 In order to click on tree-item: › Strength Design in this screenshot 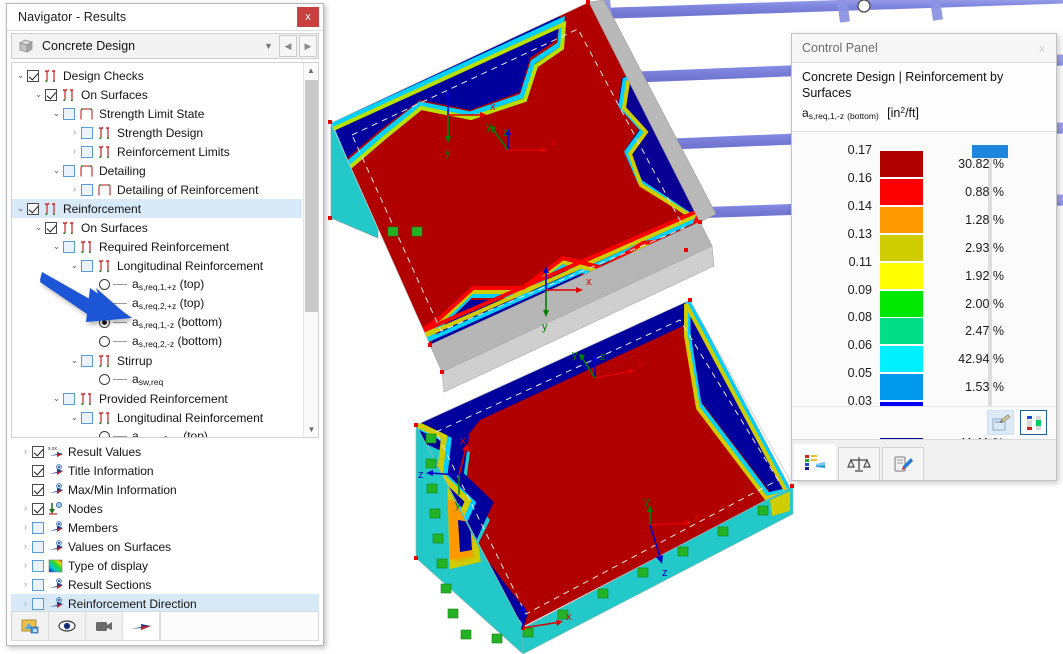, I will do `click(157, 132)`.